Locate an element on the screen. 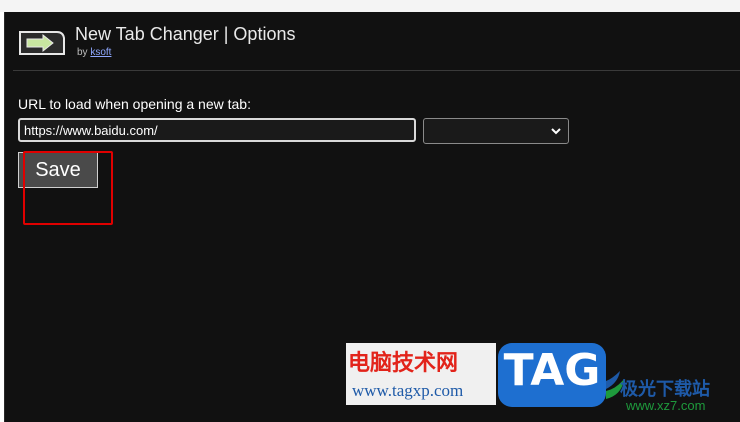 The image size is (740, 422). preset-select is located at coordinates (496, 131).